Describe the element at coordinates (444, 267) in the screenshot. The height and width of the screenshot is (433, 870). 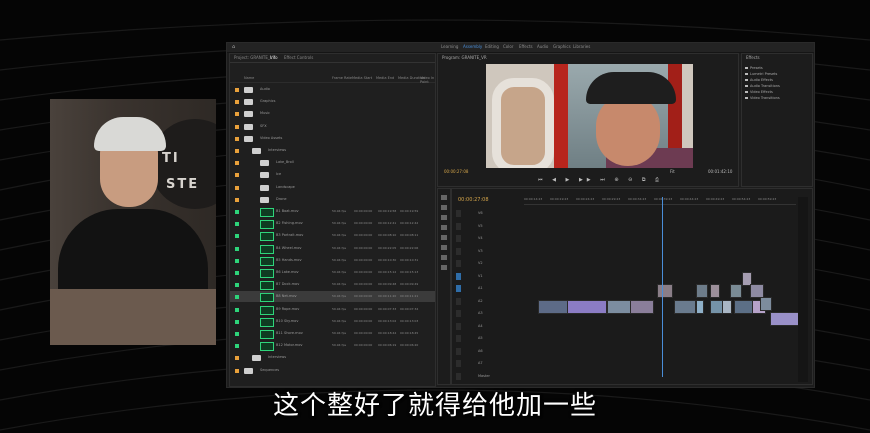
I see `type-tool-icon` at that location.